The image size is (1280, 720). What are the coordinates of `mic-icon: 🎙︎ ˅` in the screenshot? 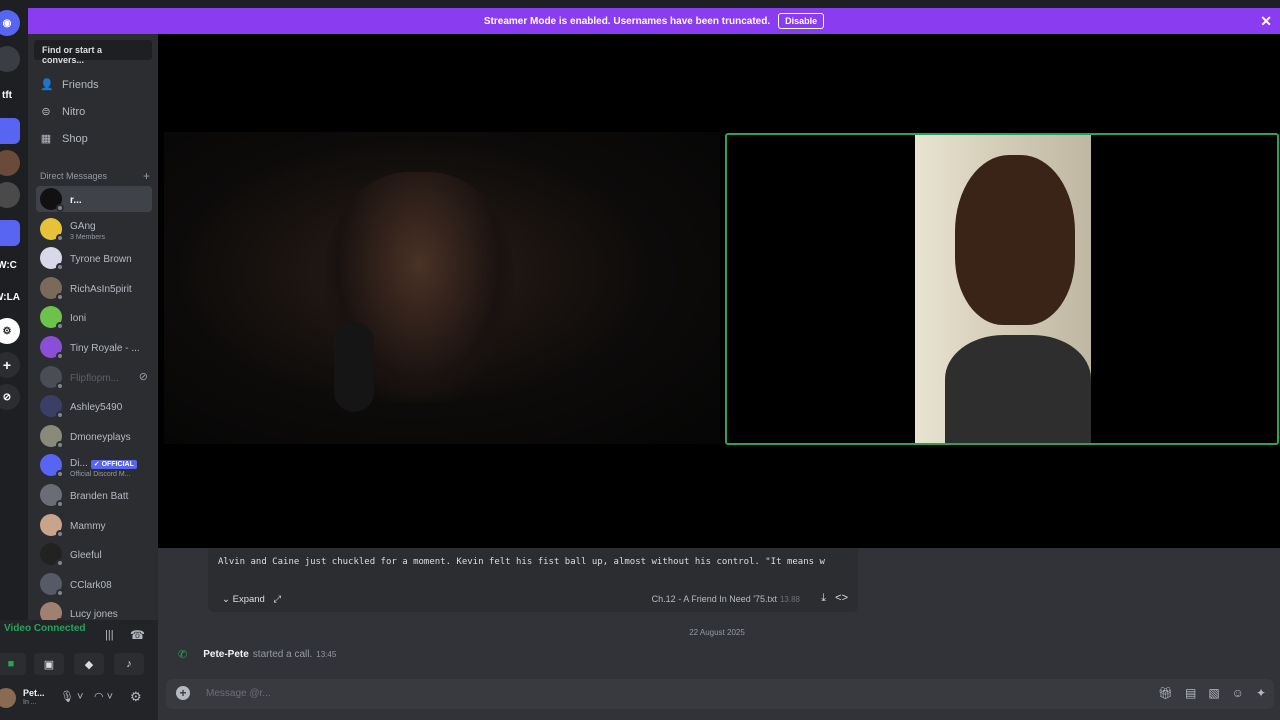 It's located at (71, 696).